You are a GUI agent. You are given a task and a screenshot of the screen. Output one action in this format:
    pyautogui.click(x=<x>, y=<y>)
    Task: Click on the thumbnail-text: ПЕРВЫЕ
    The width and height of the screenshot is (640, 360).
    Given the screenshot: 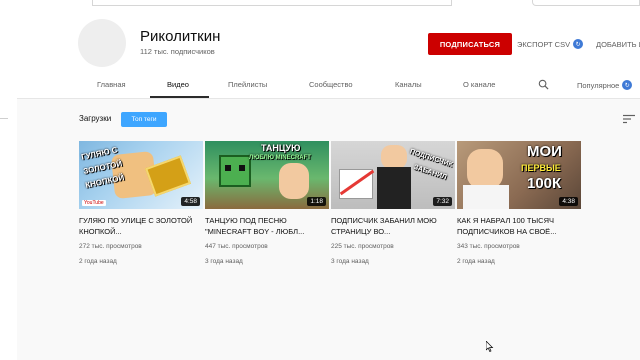 What is the action you would take?
    pyautogui.click(x=541, y=168)
    